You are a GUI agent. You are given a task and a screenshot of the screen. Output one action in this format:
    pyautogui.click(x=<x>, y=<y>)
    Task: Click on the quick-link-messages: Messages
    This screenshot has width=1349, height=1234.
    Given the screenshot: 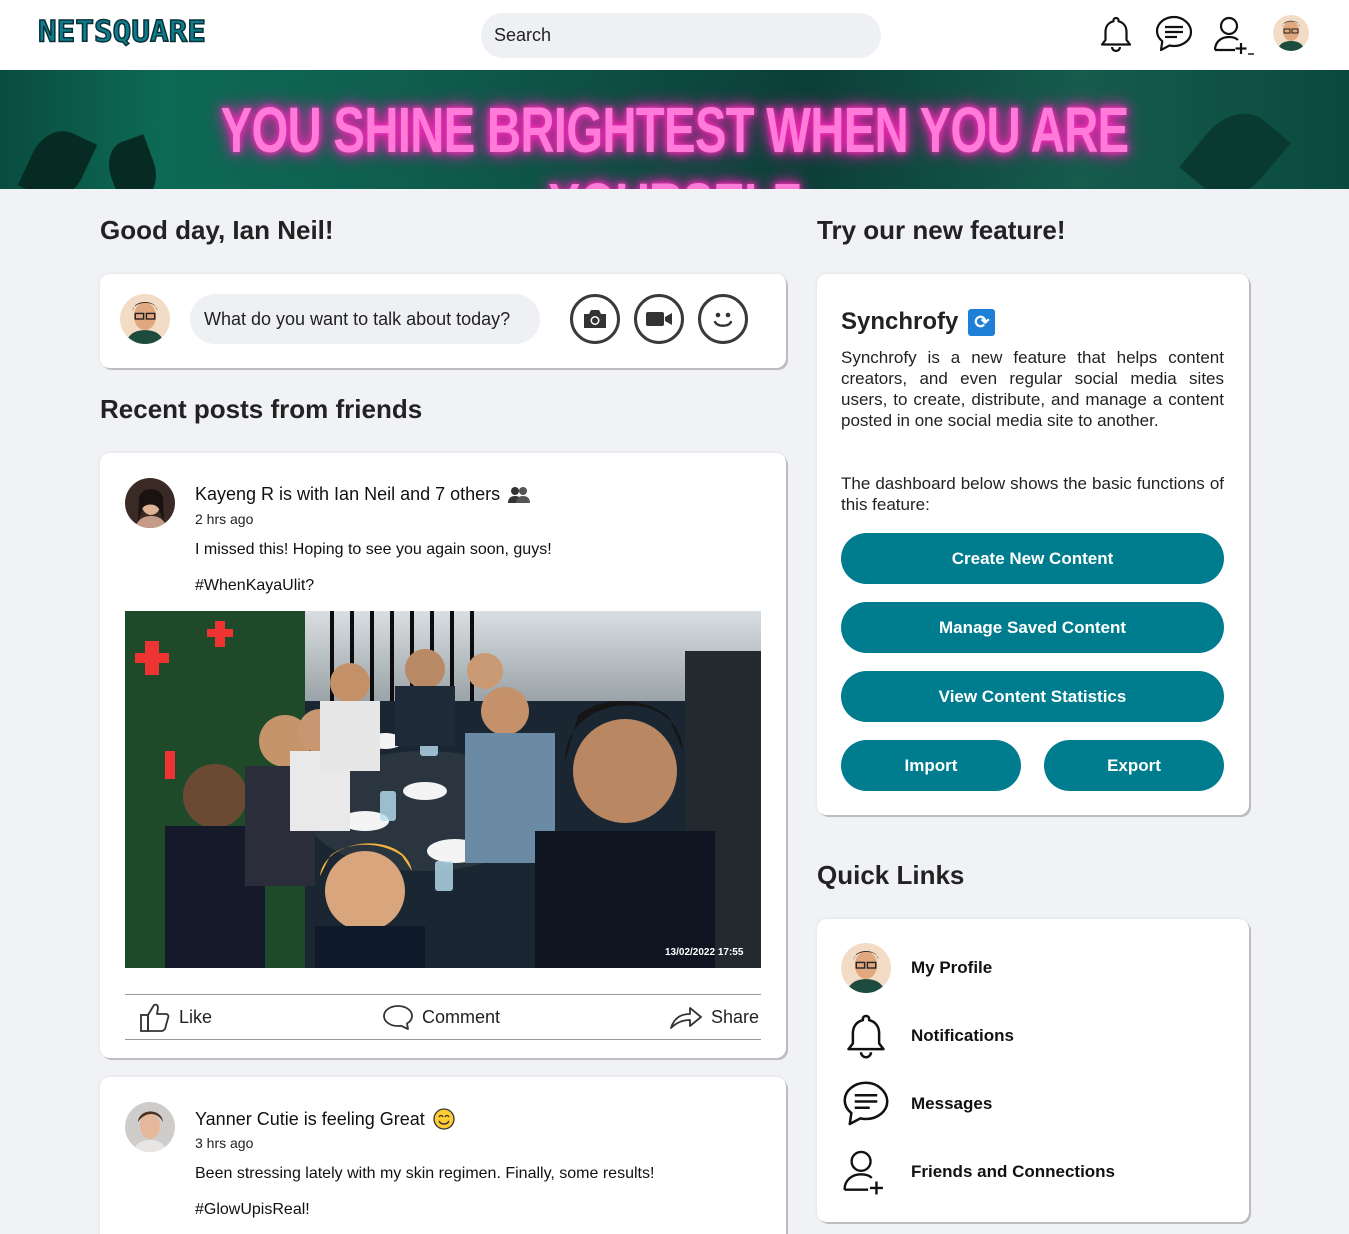 What is the action you would take?
    pyautogui.click(x=1031, y=1104)
    